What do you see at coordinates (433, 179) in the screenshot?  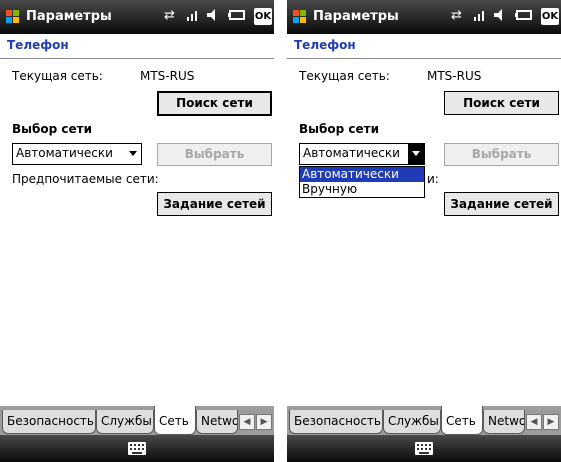 I see `preferred-networks-label-partial: и:` at bounding box center [433, 179].